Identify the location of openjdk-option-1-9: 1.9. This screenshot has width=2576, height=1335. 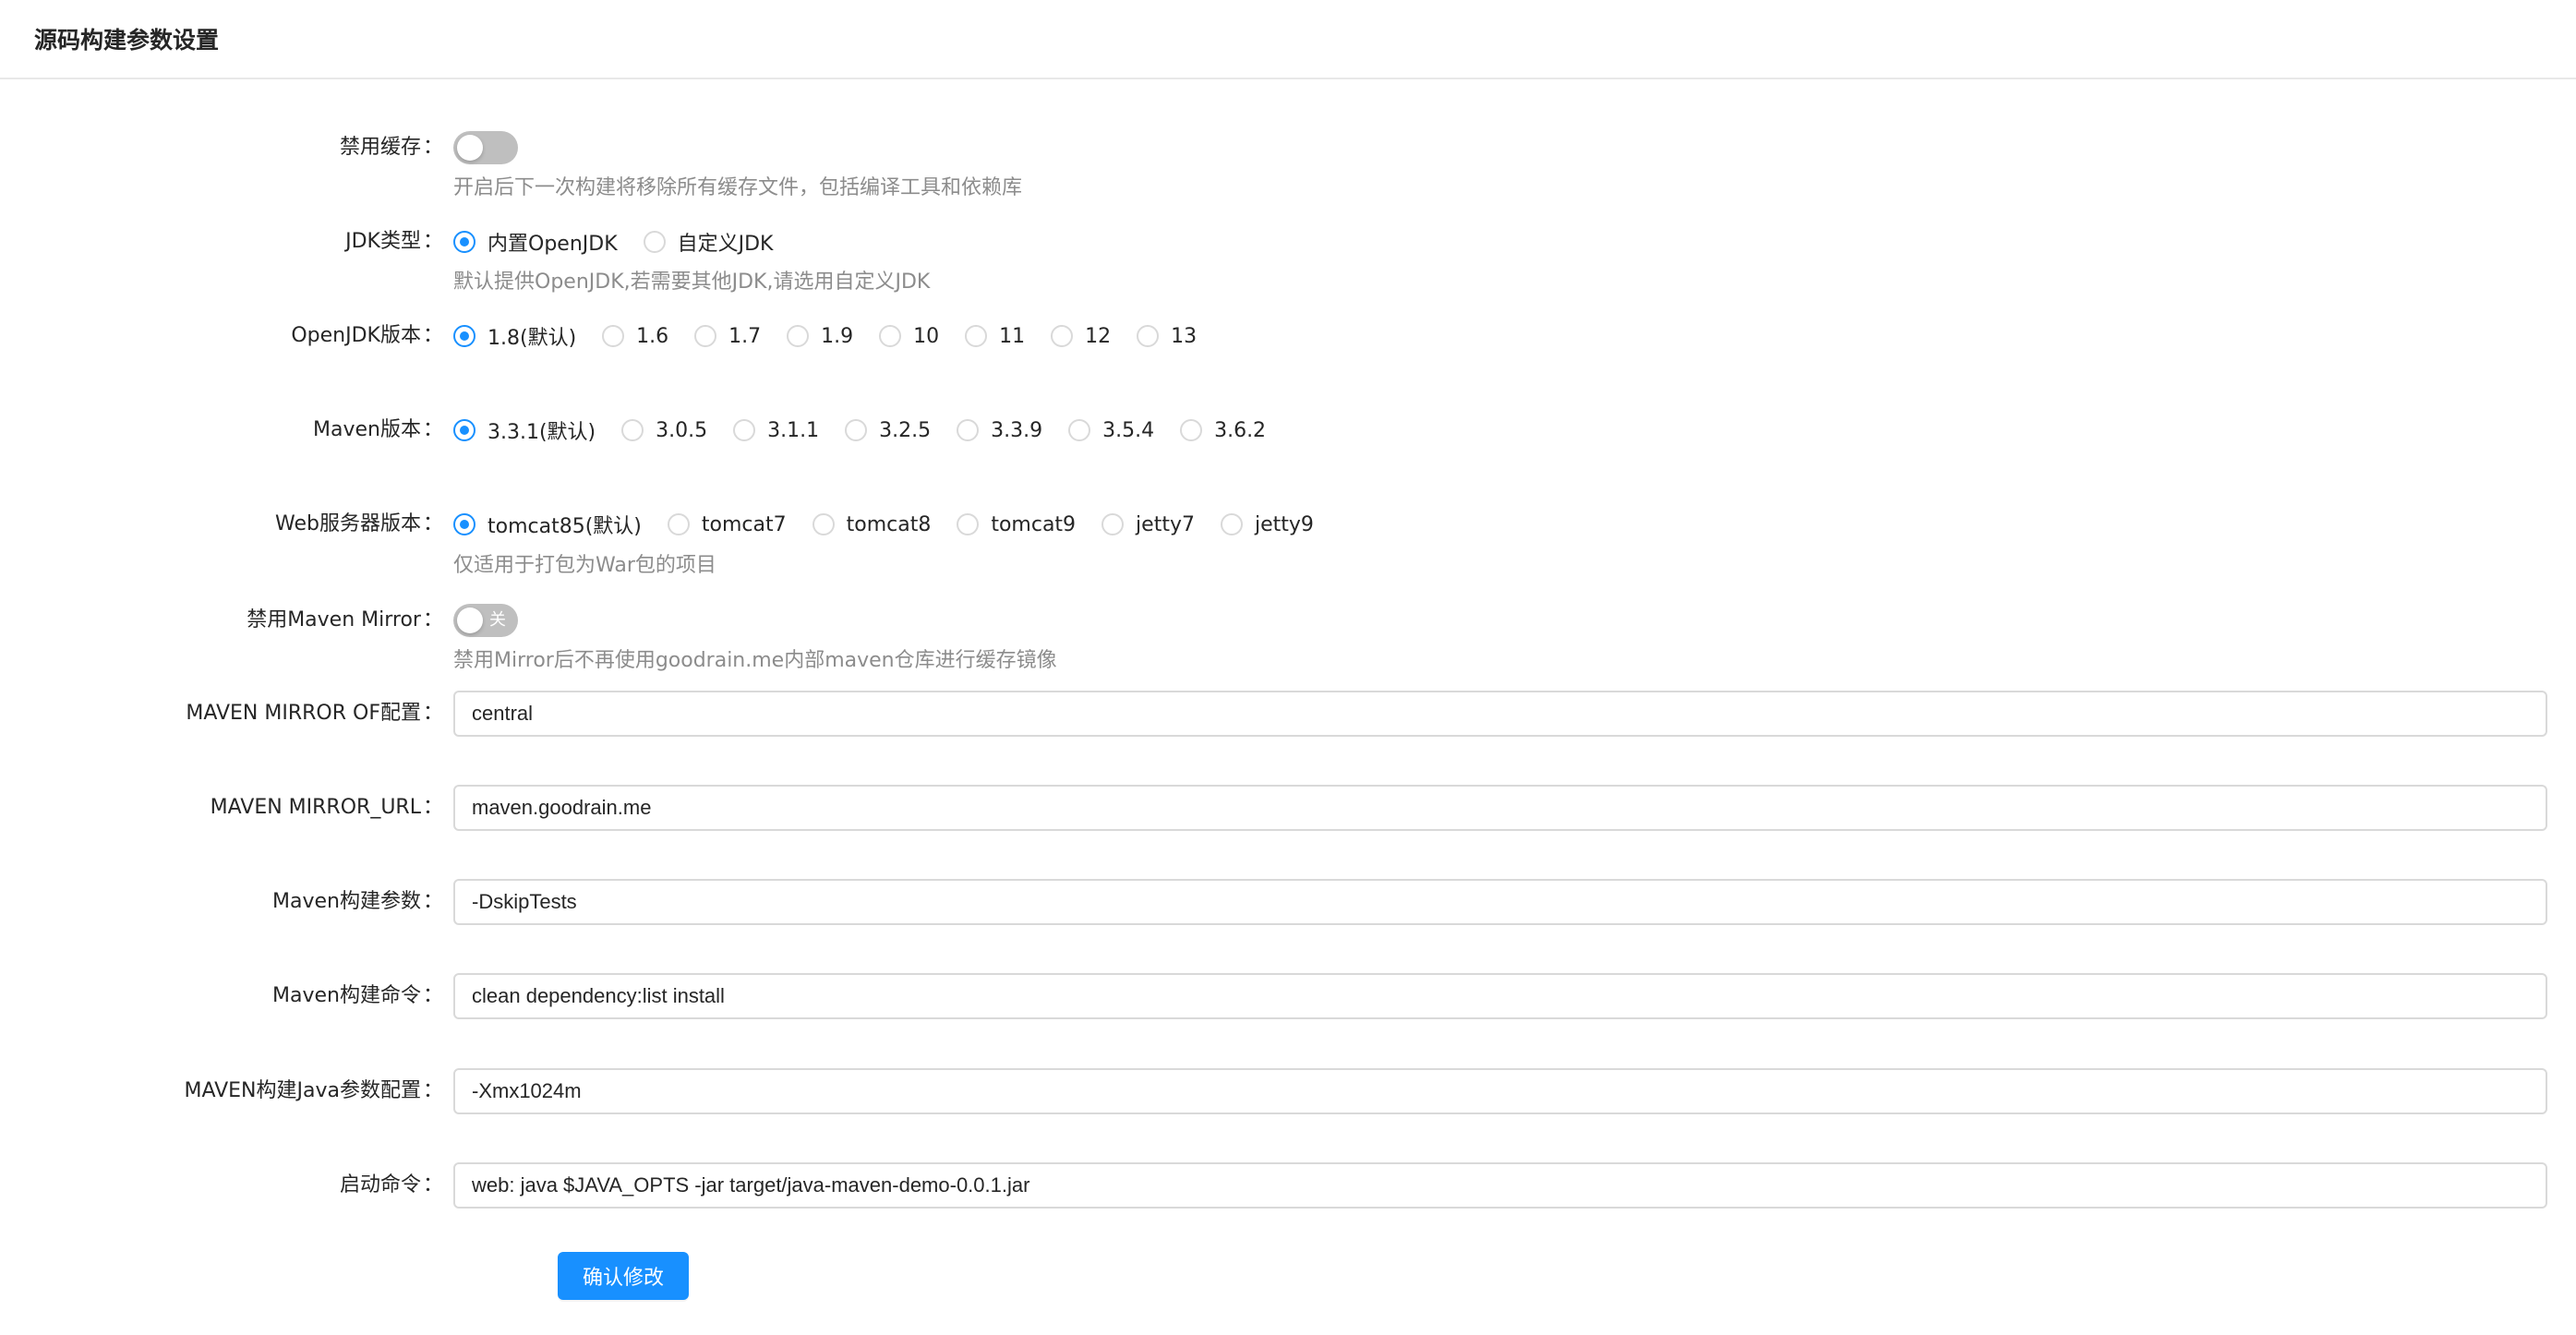
(820, 336).